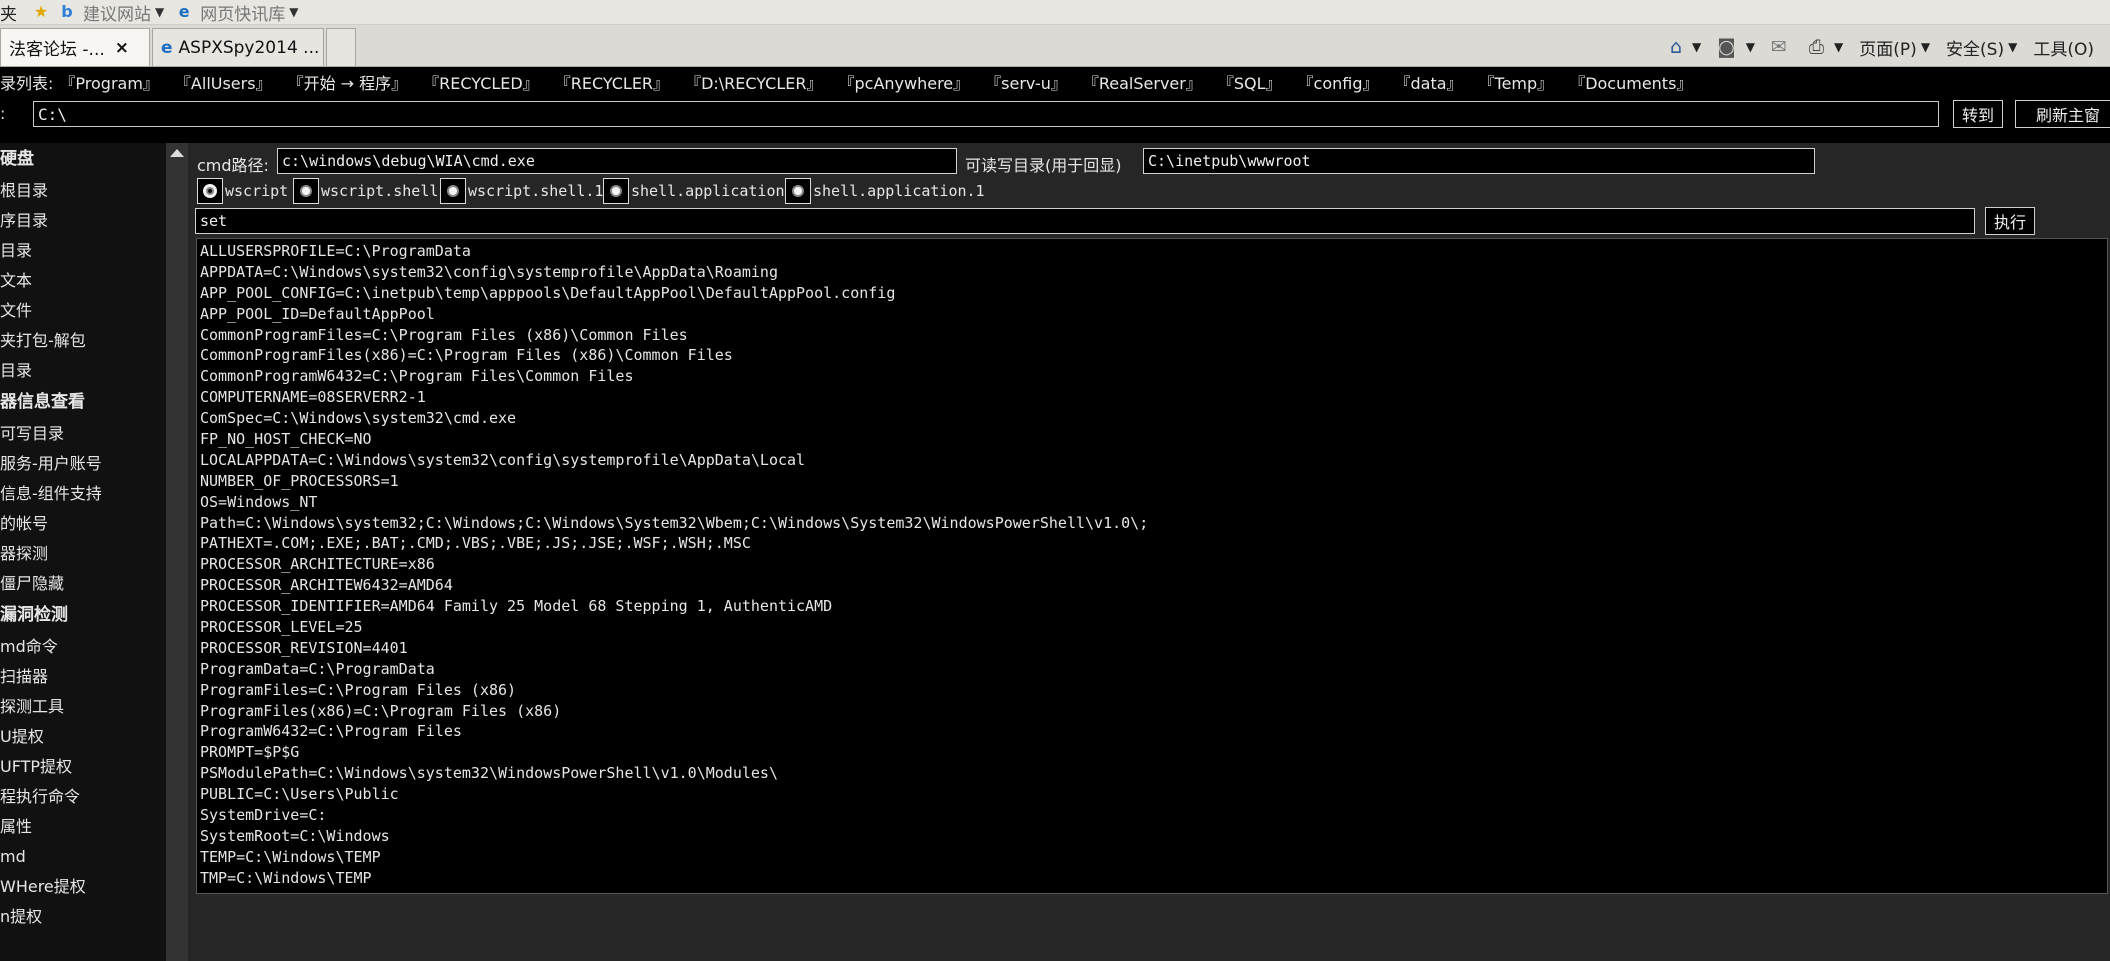  What do you see at coordinates (2062, 114) in the screenshot?
I see `refresh-main-window-button: 刷新主窗` at bounding box center [2062, 114].